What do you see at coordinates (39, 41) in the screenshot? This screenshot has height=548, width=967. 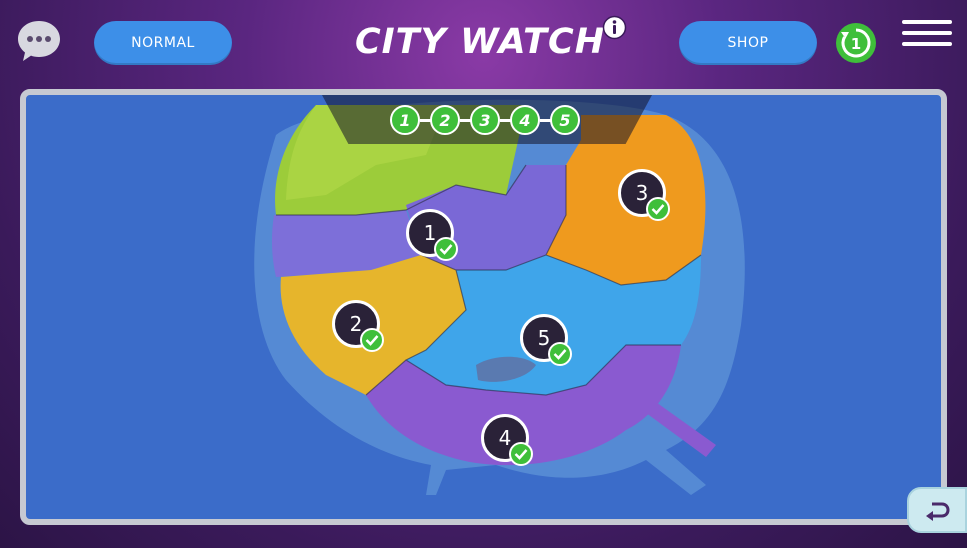 I see `chat-bubble-icon` at bounding box center [39, 41].